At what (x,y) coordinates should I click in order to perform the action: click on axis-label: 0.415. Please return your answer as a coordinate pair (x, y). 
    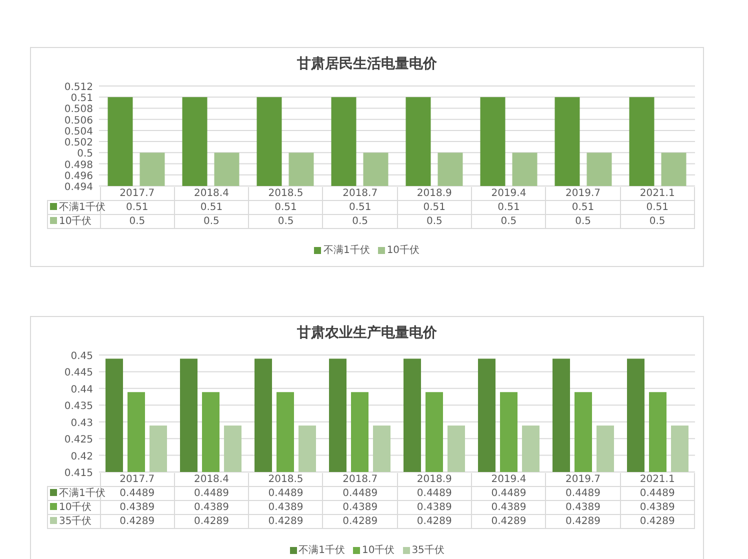
    Looking at the image, I should click on (78, 473).